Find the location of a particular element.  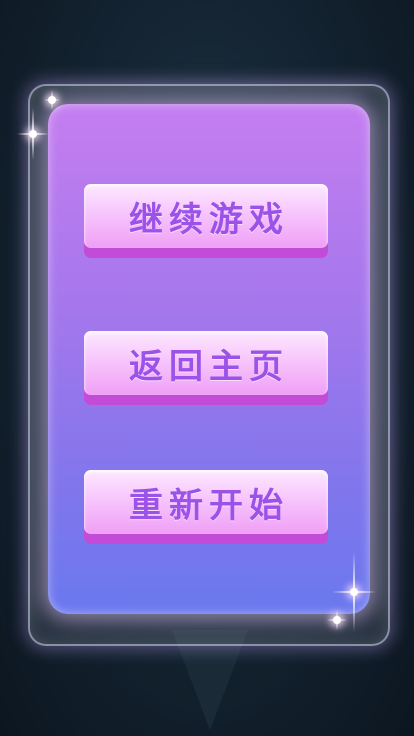

restart-button: 重新开始 is located at coordinates (206, 507).